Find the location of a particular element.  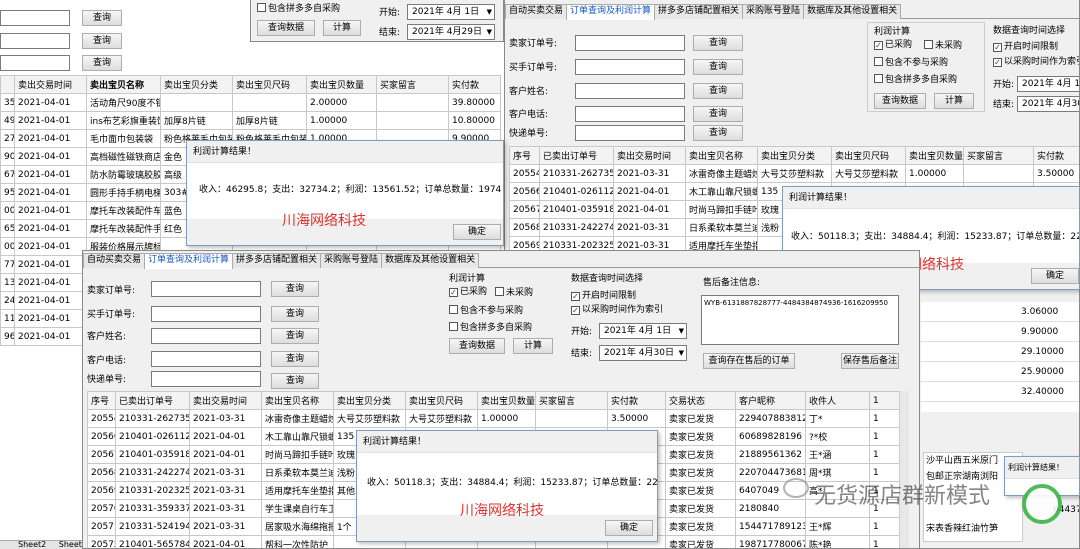

bg-cell-cat: 加厚8片链 is located at coordinates (196, 120).